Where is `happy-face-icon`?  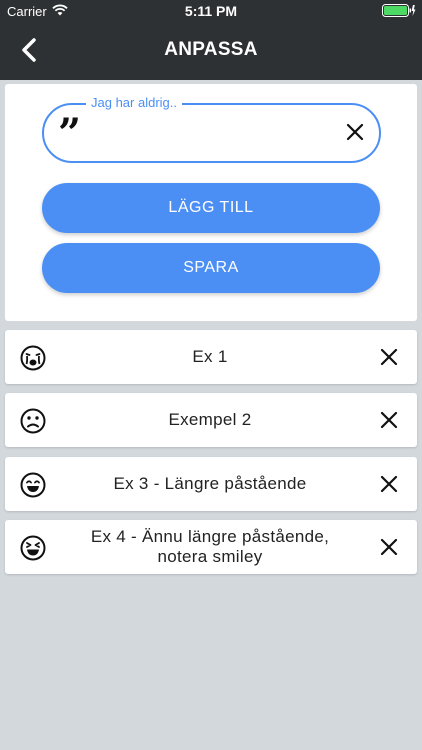 happy-face-icon is located at coordinates (33, 485).